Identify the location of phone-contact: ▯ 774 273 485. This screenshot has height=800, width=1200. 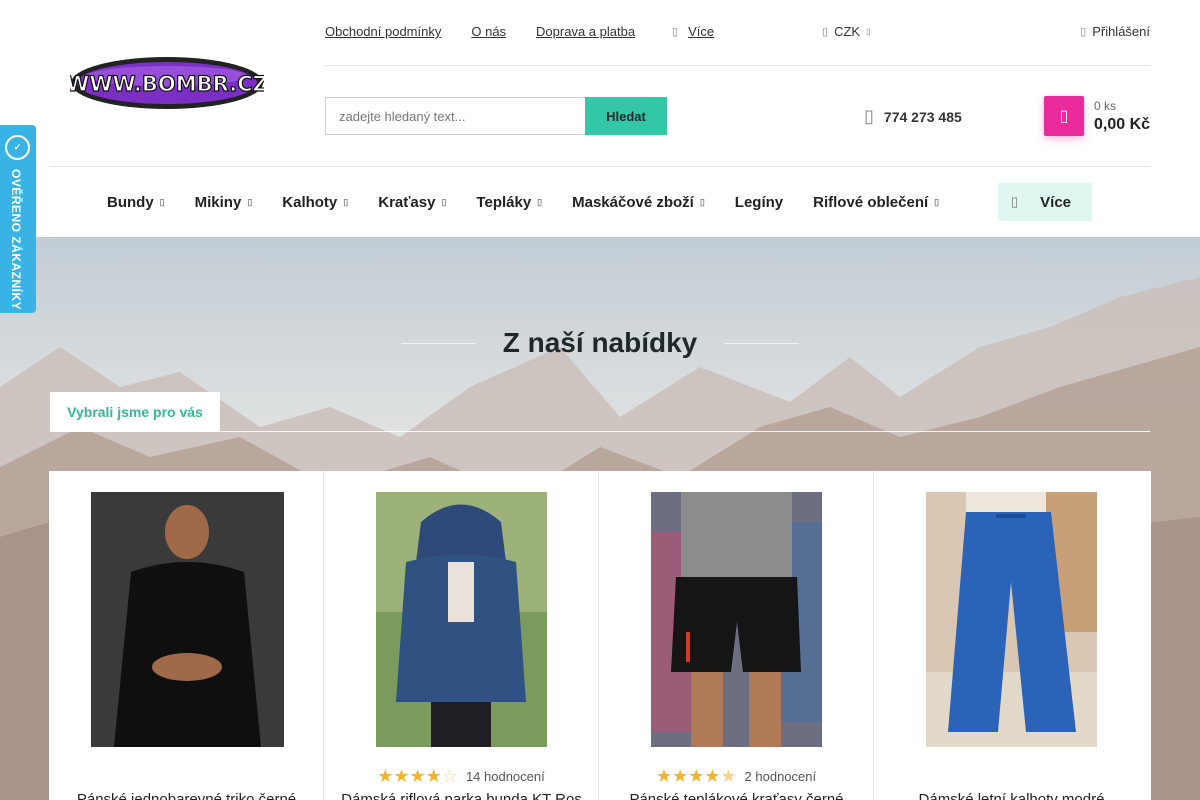
(913, 116).